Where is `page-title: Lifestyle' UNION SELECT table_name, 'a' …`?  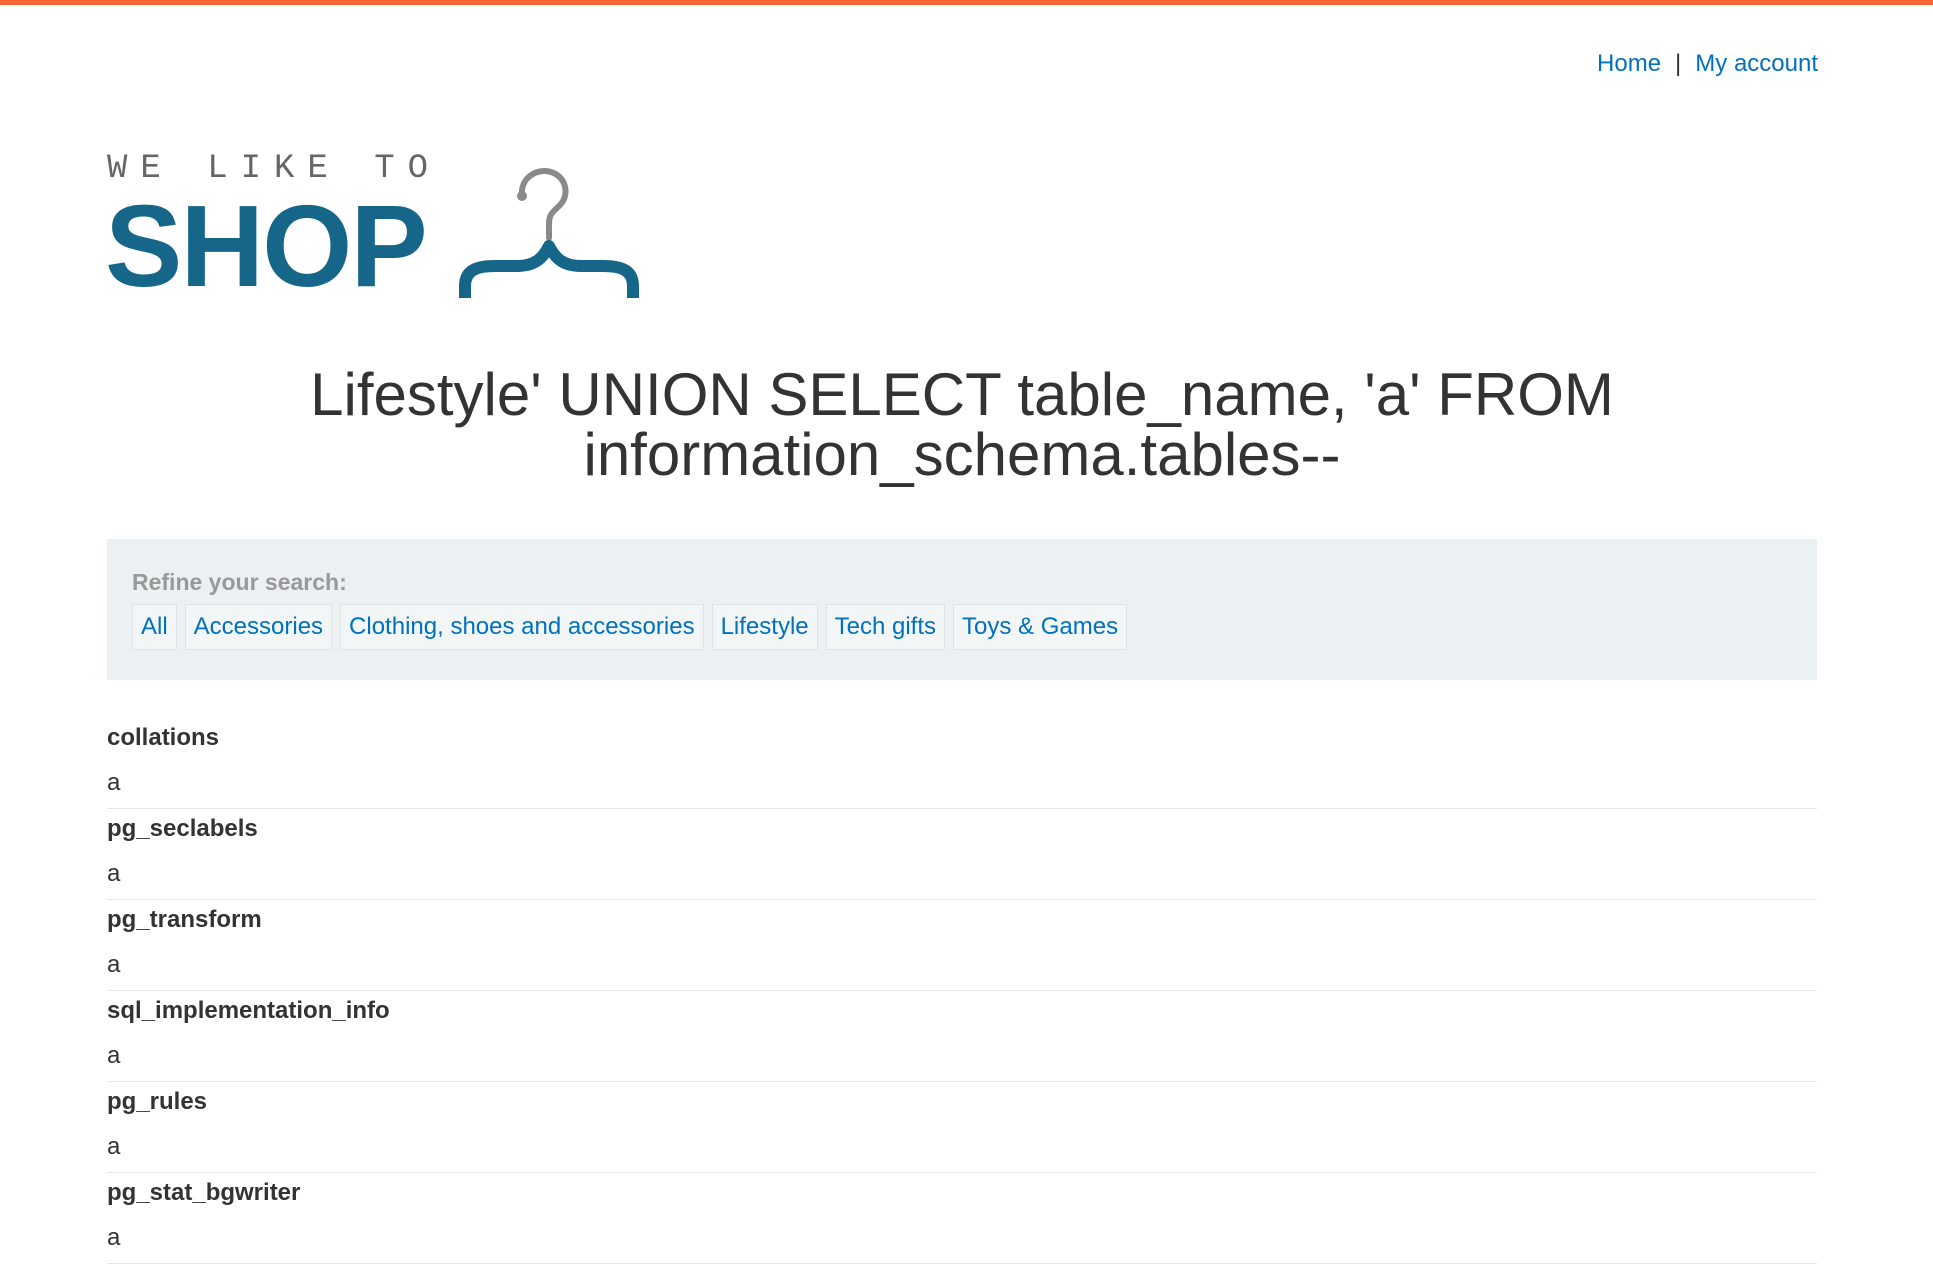 page-title: Lifestyle' UNION SELECT table_name, 'a' … is located at coordinates (962, 424).